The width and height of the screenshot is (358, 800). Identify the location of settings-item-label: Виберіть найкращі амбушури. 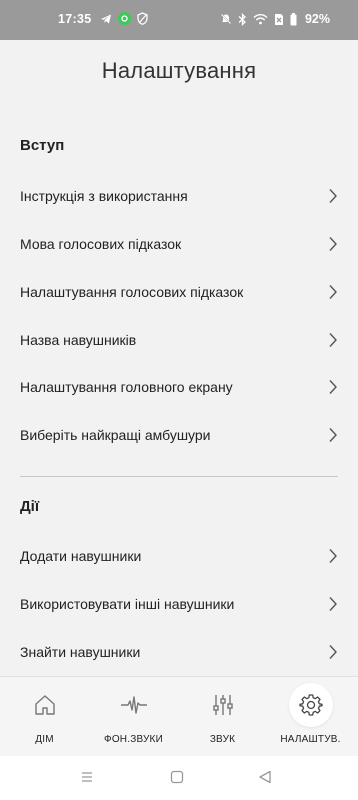
(115, 435).